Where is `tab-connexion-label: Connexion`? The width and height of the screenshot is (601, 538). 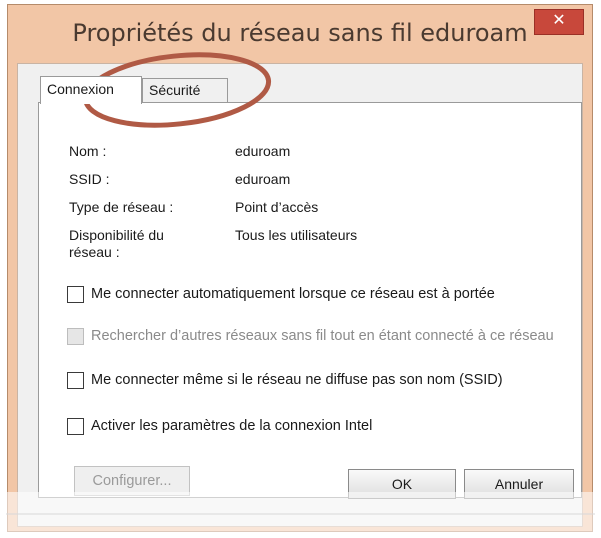
tab-connexion-label: Connexion is located at coordinates (80, 89).